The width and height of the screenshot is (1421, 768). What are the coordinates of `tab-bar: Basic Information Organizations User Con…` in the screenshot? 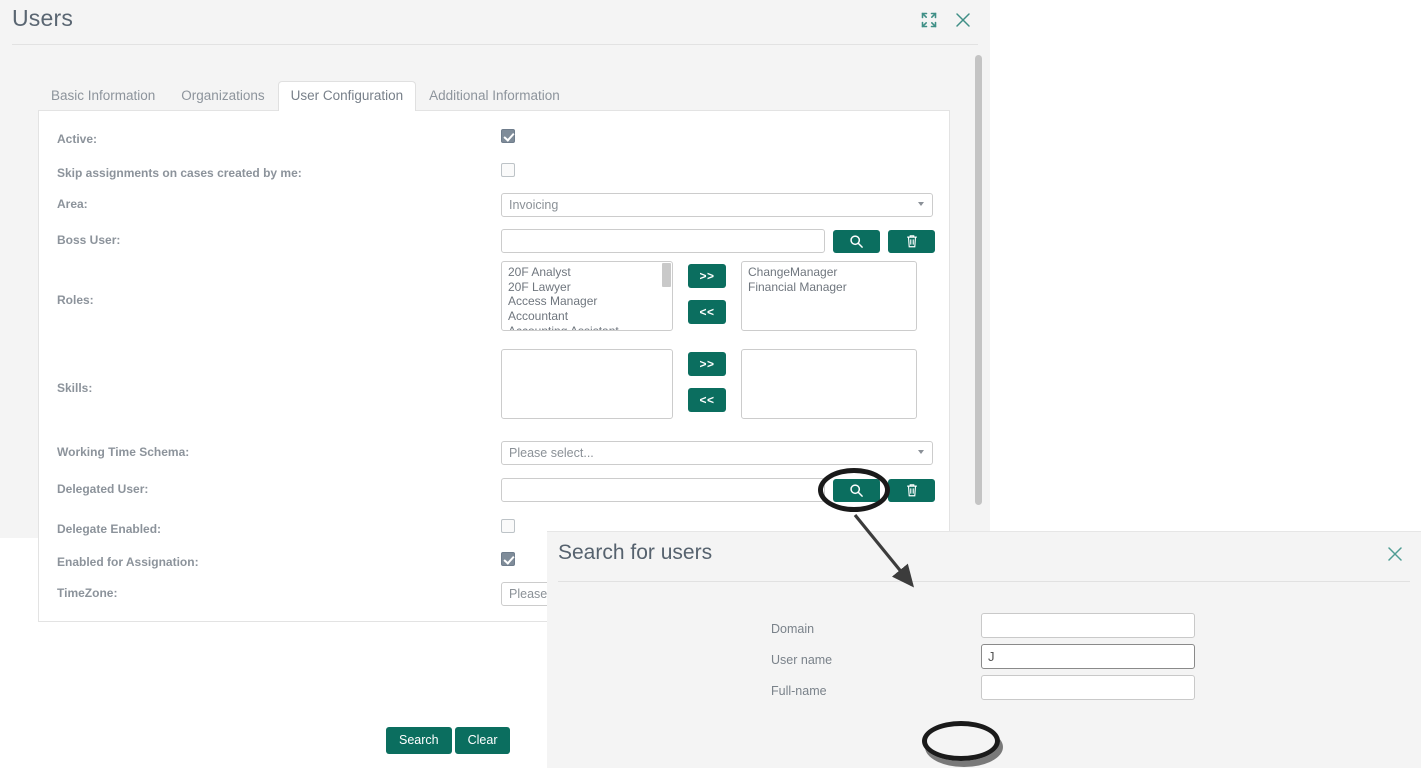 It's located at (305, 96).